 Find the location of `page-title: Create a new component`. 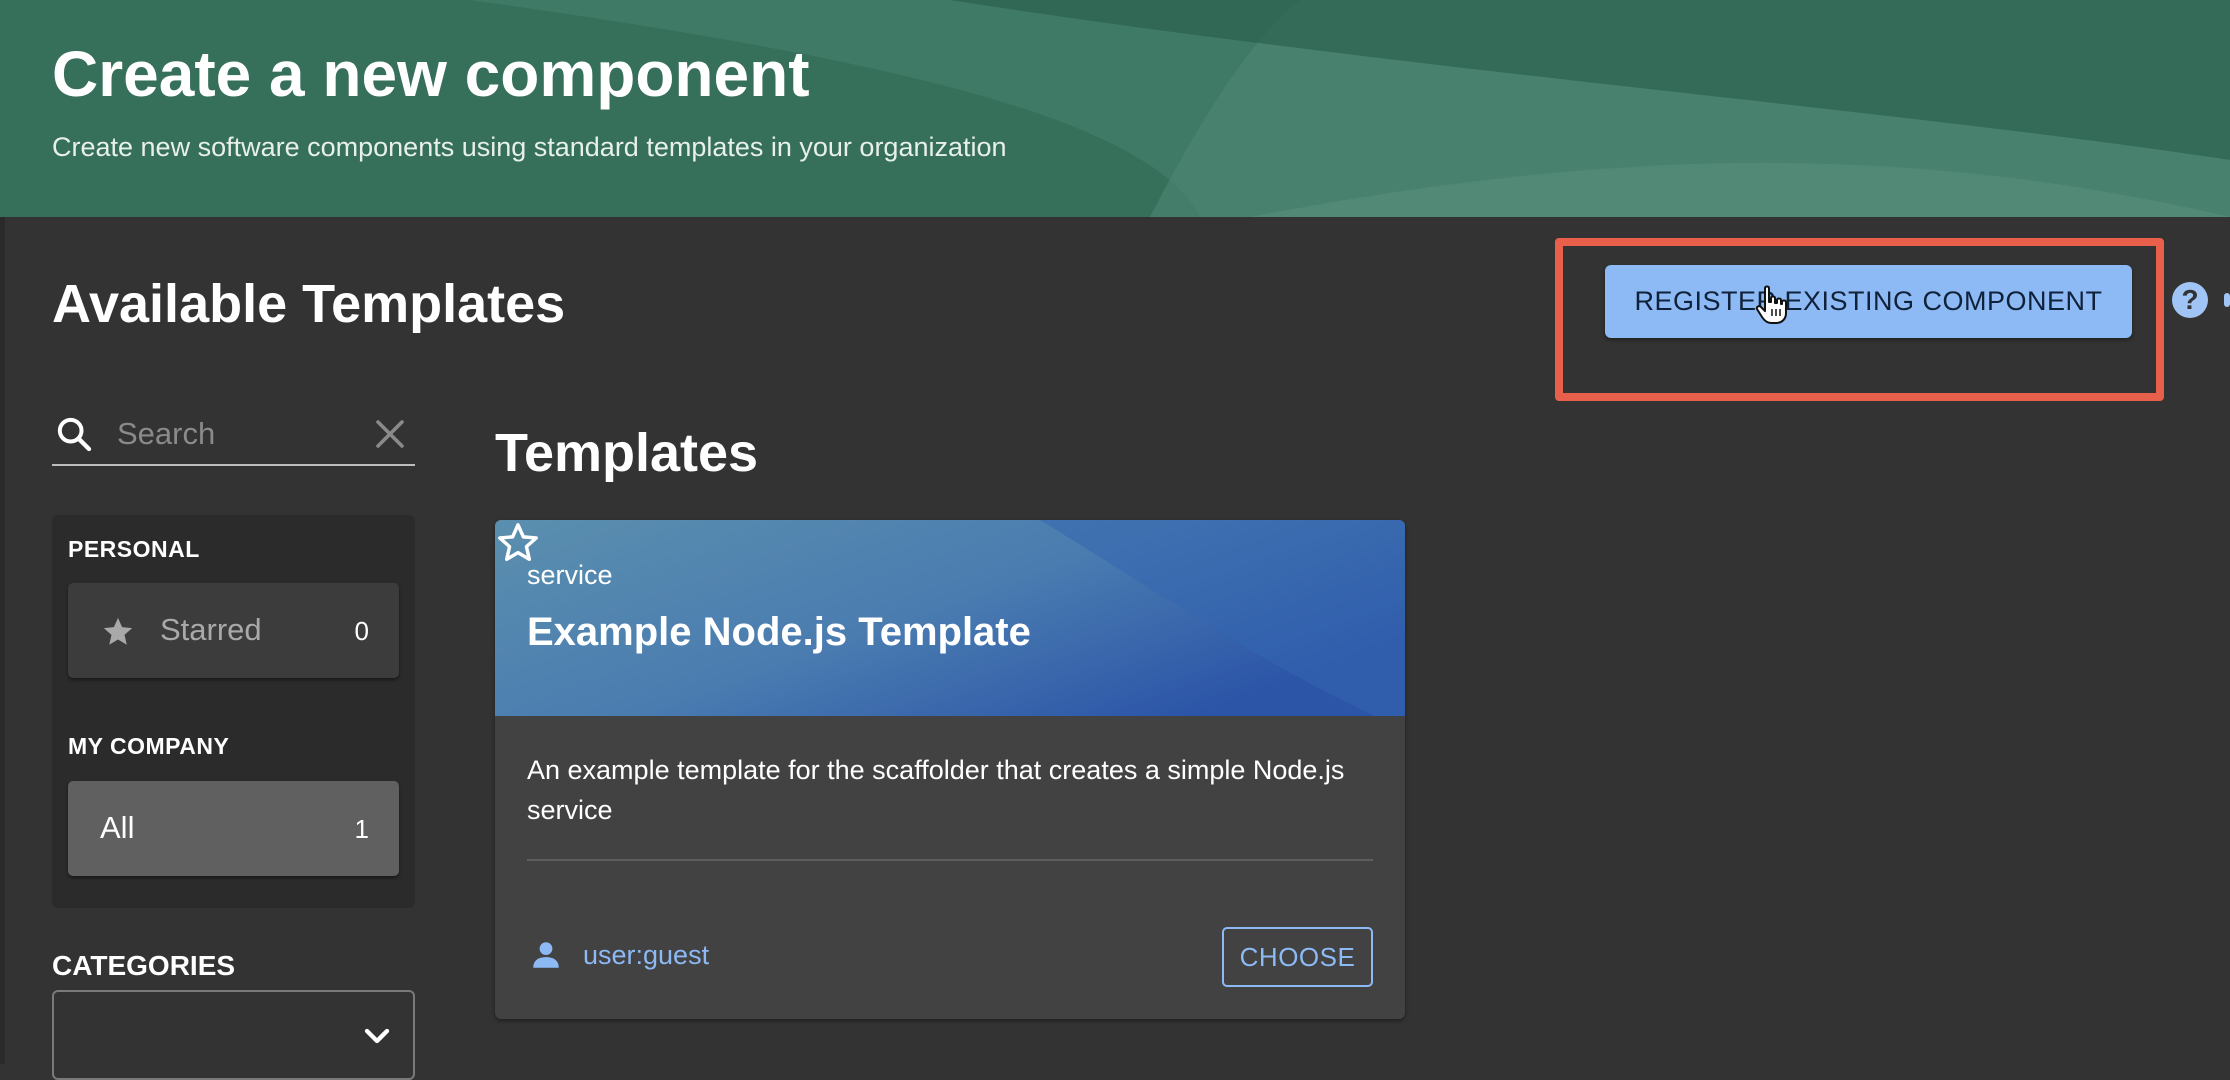

page-title: Create a new component is located at coordinates (431, 74).